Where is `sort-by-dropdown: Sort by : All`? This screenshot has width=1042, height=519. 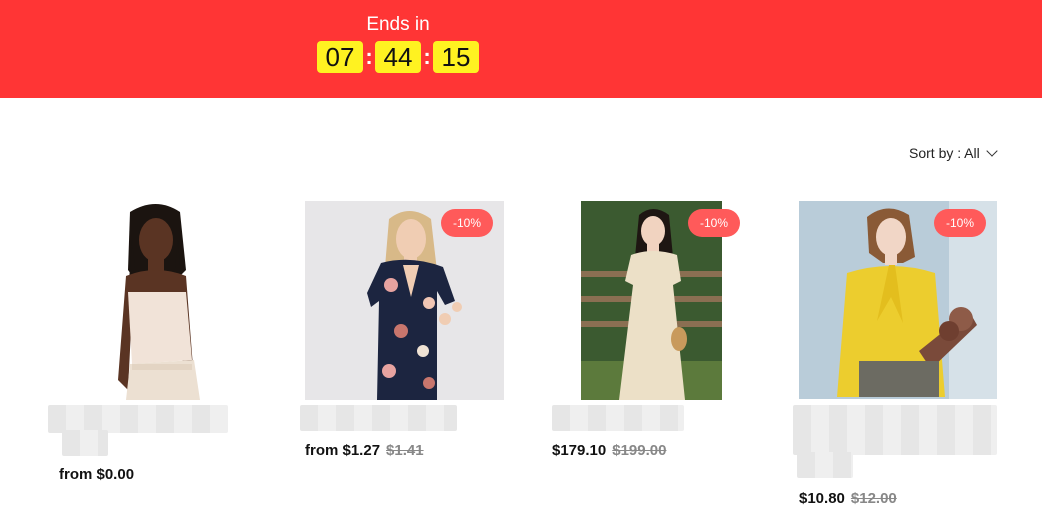 sort-by-dropdown: Sort by : All is located at coordinates (953, 152).